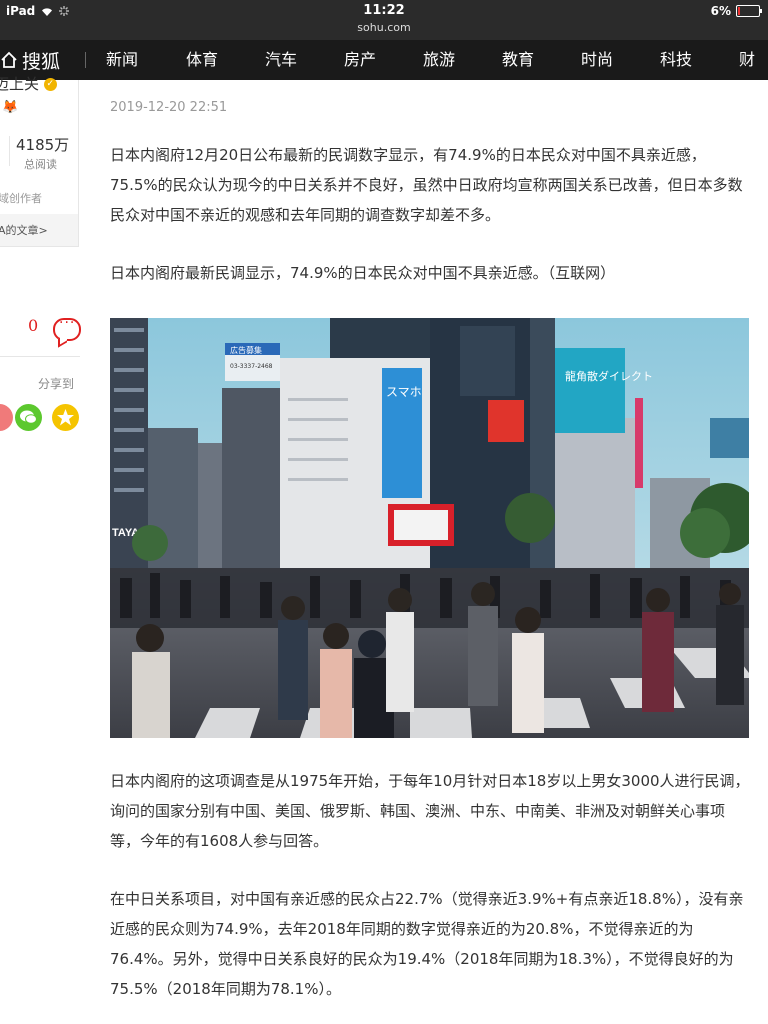  I want to click on sign-smartphone: スマホ, so click(404, 392).